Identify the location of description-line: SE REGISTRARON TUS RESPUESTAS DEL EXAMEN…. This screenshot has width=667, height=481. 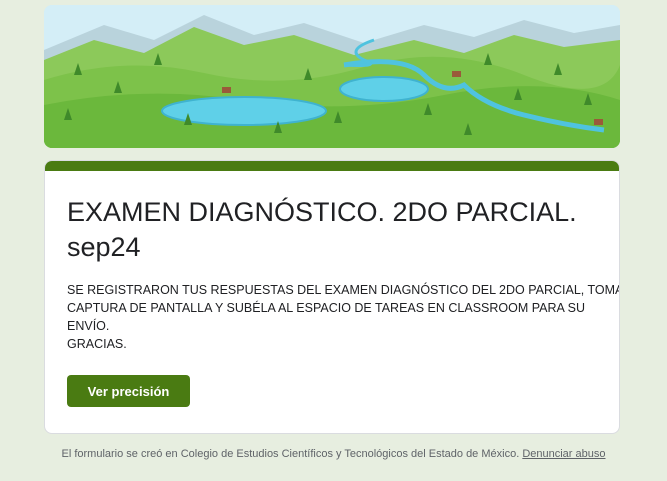
(343, 290).